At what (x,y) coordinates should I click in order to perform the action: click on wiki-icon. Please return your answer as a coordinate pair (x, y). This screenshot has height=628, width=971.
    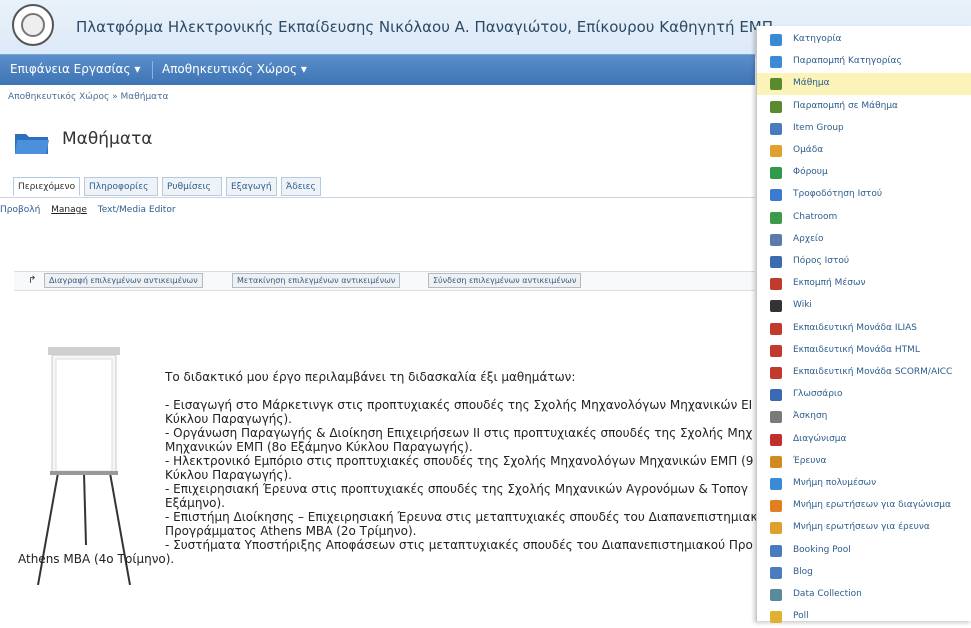
    Looking at the image, I should click on (776, 306).